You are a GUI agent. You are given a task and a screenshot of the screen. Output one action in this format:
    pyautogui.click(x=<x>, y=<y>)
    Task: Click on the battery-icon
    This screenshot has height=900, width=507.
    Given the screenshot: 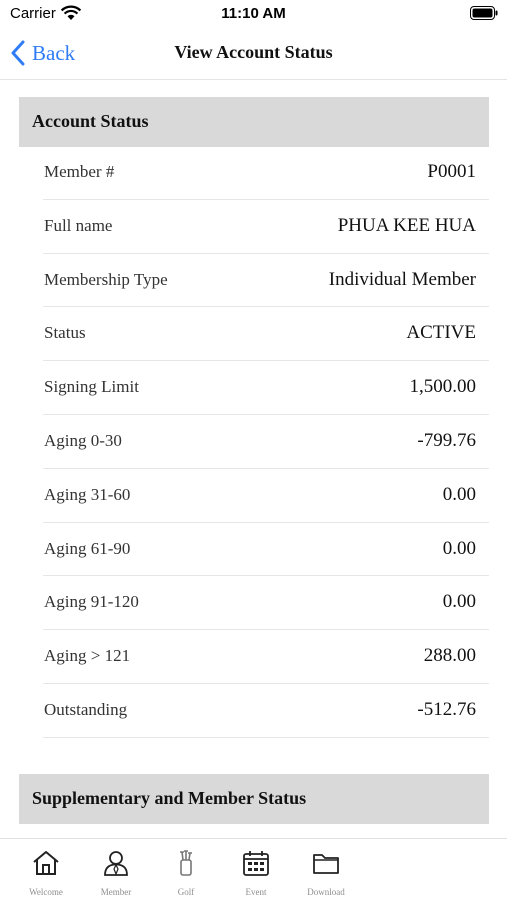 What is the action you would take?
    pyautogui.click(x=484, y=13)
    